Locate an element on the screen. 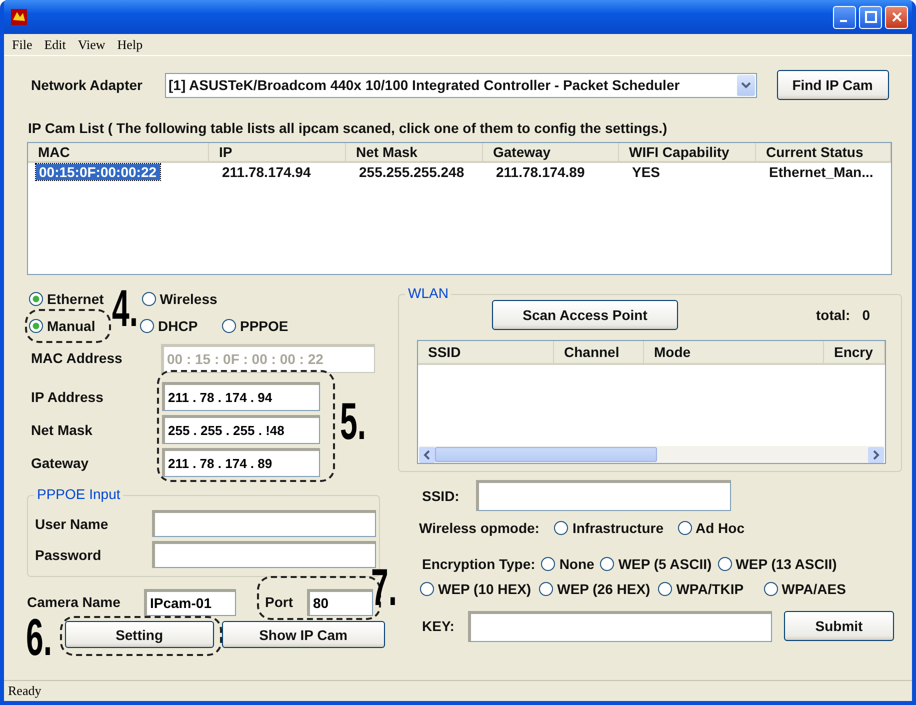  radio-button: WEP (13 ASCII) is located at coordinates (777, 564).